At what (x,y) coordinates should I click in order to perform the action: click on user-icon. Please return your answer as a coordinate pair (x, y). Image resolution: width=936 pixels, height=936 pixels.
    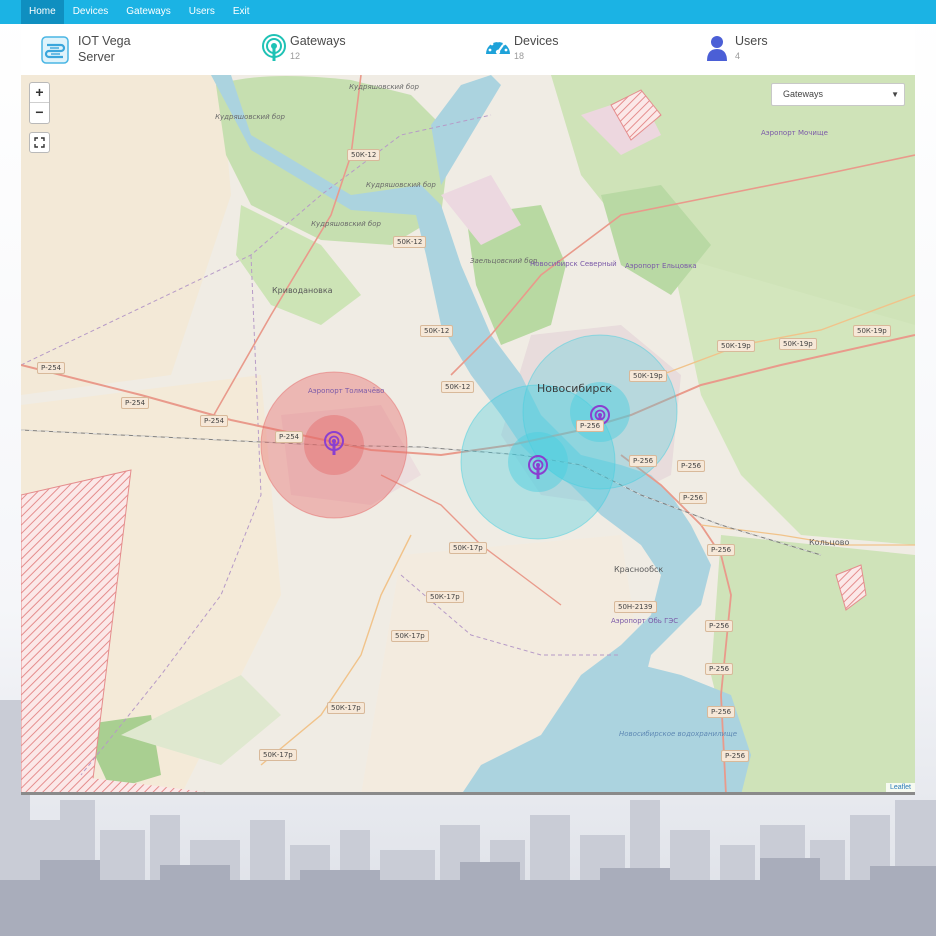
    Looking at the image, I should click on (717, 48).